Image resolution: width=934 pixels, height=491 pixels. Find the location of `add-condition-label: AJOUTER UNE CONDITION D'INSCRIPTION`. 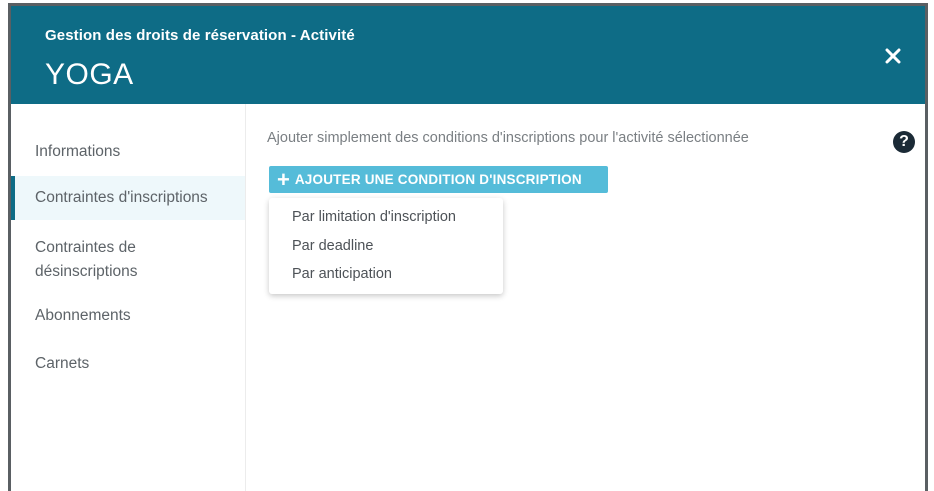

add-condition-label: AJOUTER UNE CONDITION D'INSCRIPTION is located at coordinates (438, 179).